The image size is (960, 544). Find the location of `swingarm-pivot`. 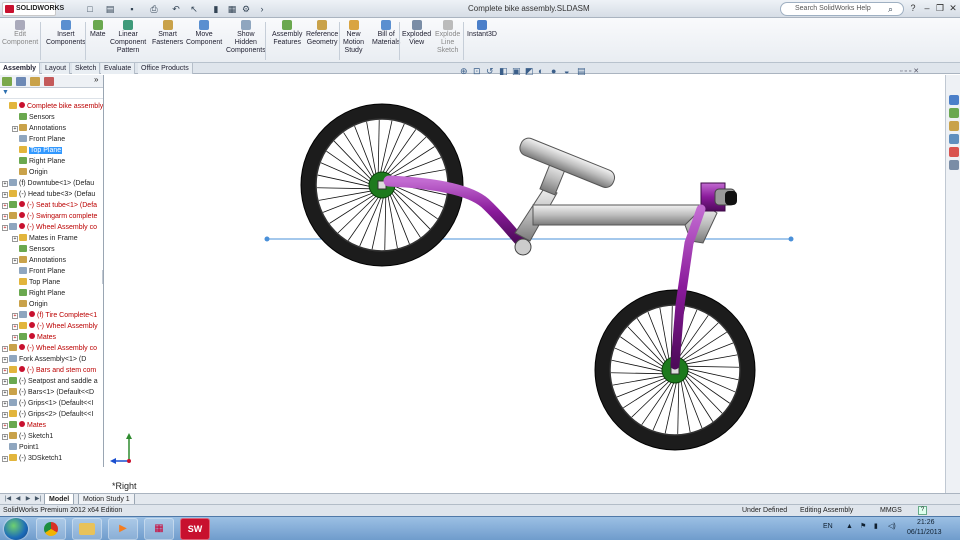

swingarm-pivot is located at coordinates (523, 247).